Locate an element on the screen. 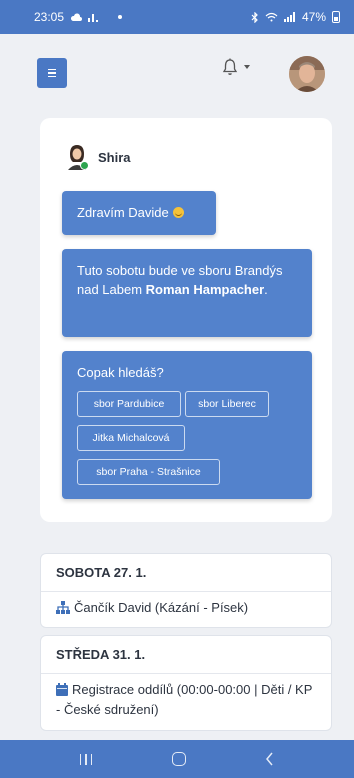  back-button is located at coordinates (269, 759).